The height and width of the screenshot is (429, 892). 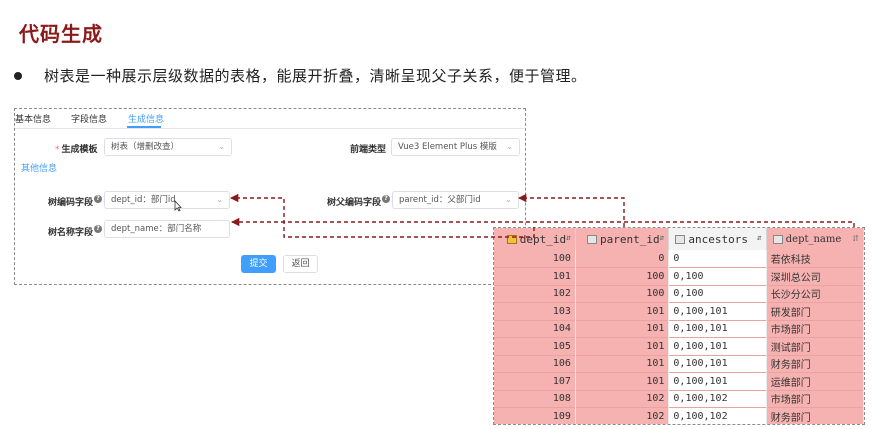 I want to click on column-header-ancestors: ancestors ⇵, so click(x=717, y=239).